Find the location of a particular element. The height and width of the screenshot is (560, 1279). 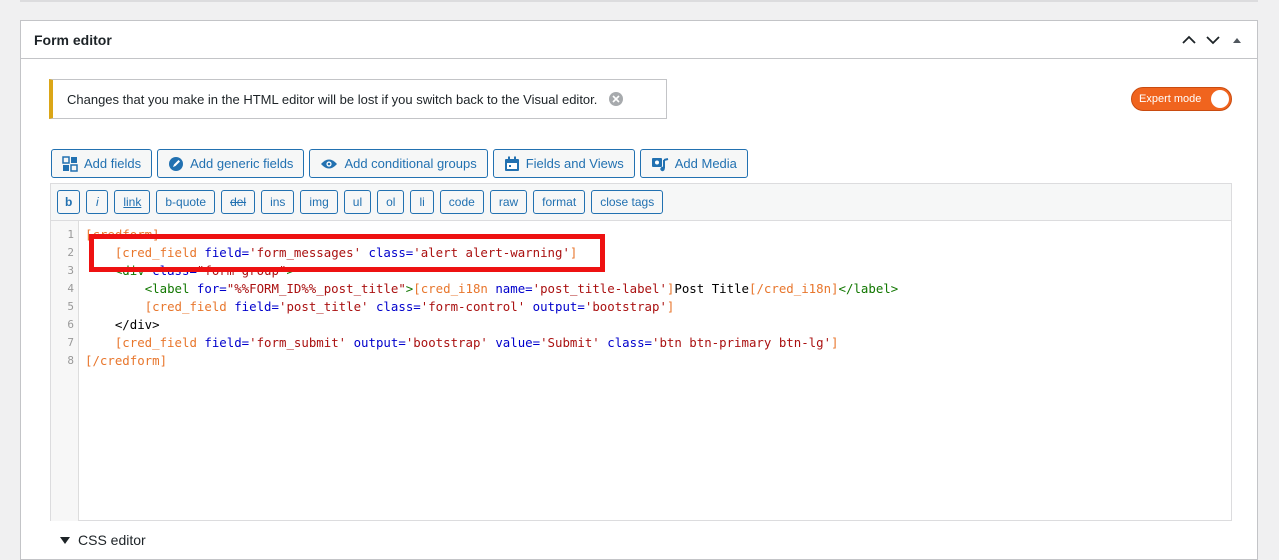

move-down-icon is located at coordinates (1213, 40).